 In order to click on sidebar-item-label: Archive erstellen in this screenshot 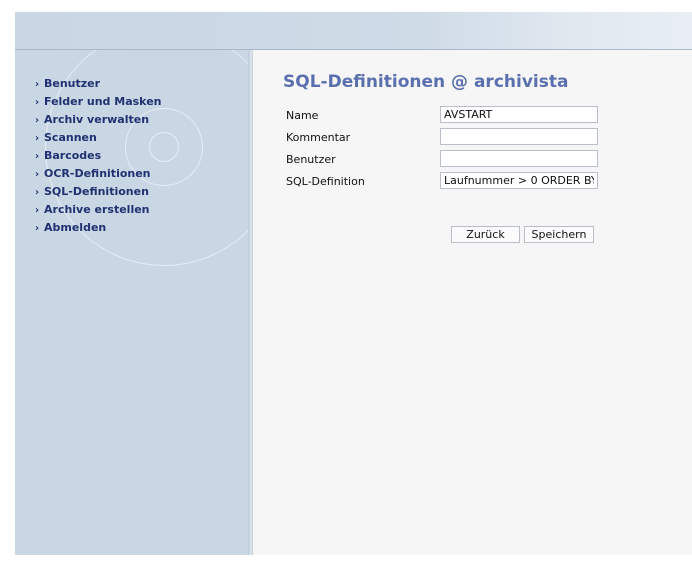, I will do `click(97, 209)`.